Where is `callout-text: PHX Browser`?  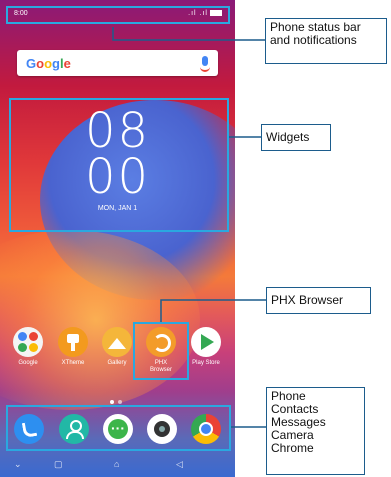
callout-text: PHX Browser is located at coordinates (307, 300).